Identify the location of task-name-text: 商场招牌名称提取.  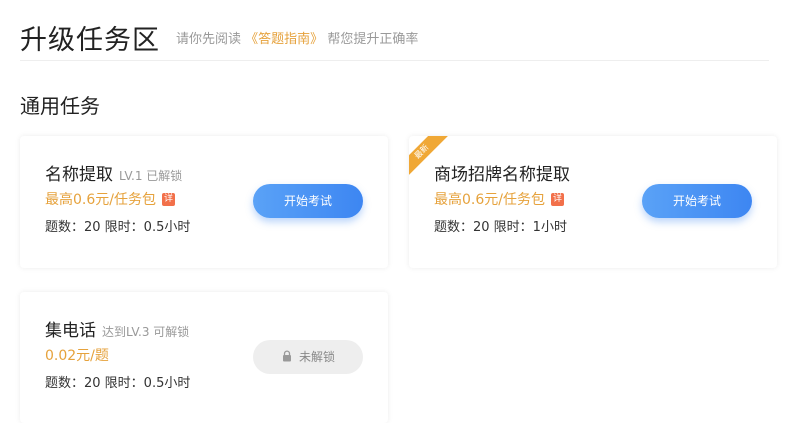
(502, 175).